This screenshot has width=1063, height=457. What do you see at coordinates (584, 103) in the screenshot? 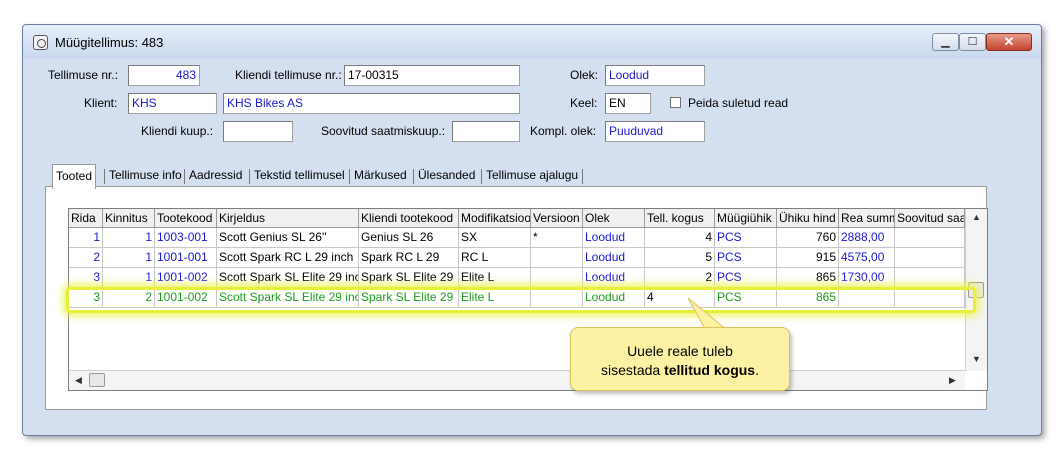
I see `lang-label: Keel:` at bounding box center [584, 103].